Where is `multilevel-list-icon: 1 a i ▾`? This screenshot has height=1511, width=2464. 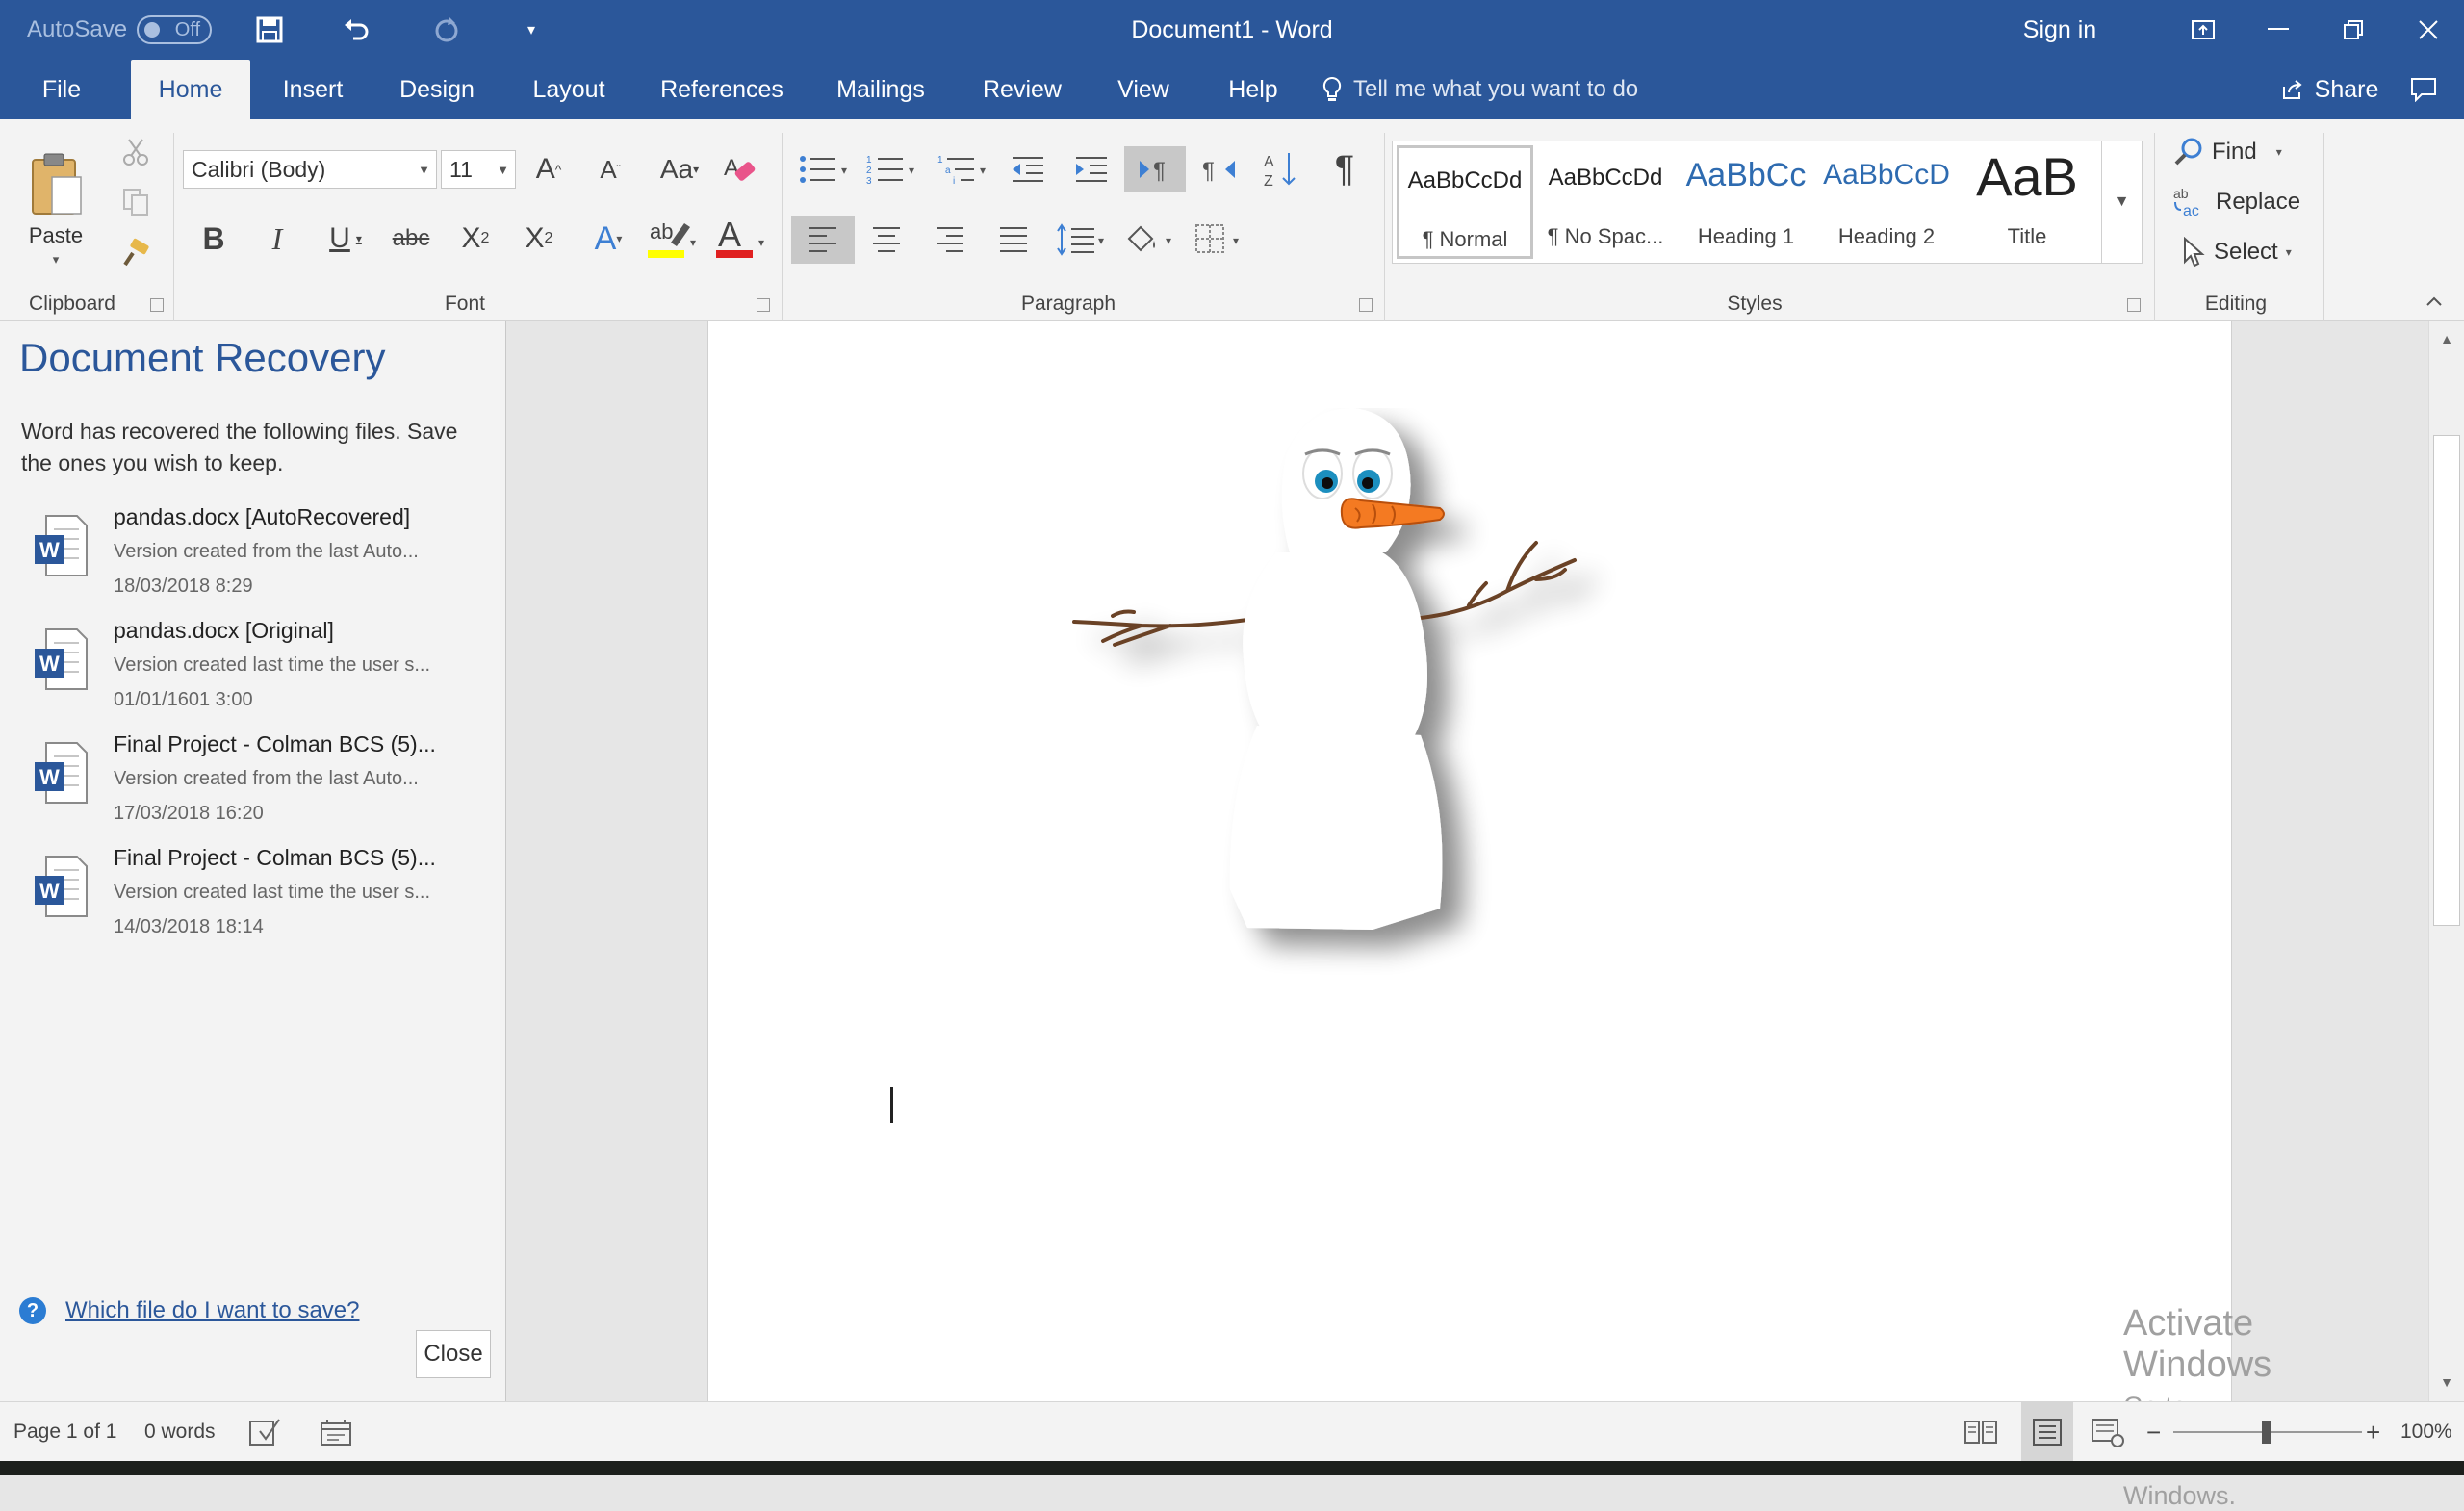
multilevel-list-icon: 1 a i ▾ is located at coordinates (965, 169).